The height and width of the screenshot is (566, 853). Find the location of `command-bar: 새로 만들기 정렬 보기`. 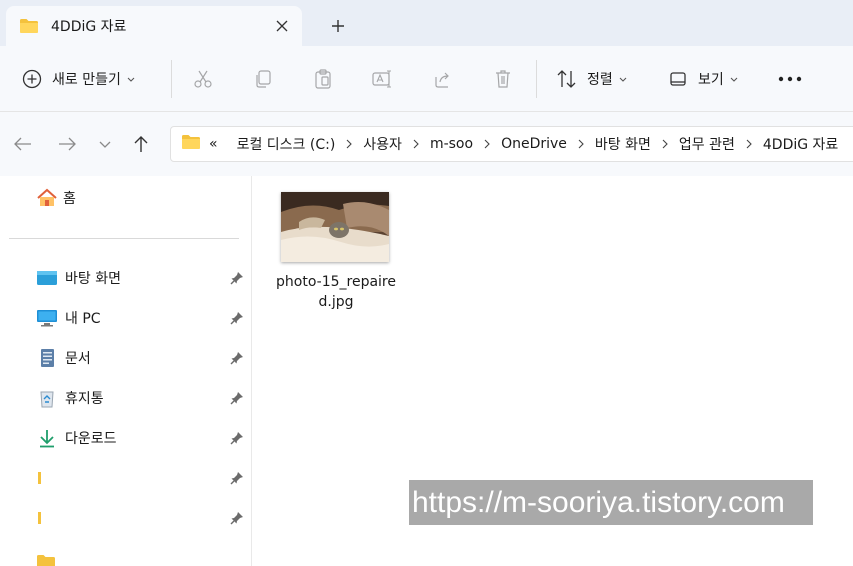

command-bar: 새로 만들기 정렬 보기 is located at coordinates (426, 79).